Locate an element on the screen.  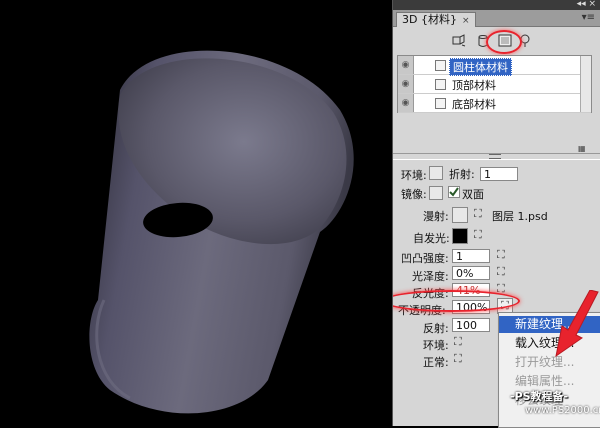
tab-close-icon: × is located at coordinates (466, 21).